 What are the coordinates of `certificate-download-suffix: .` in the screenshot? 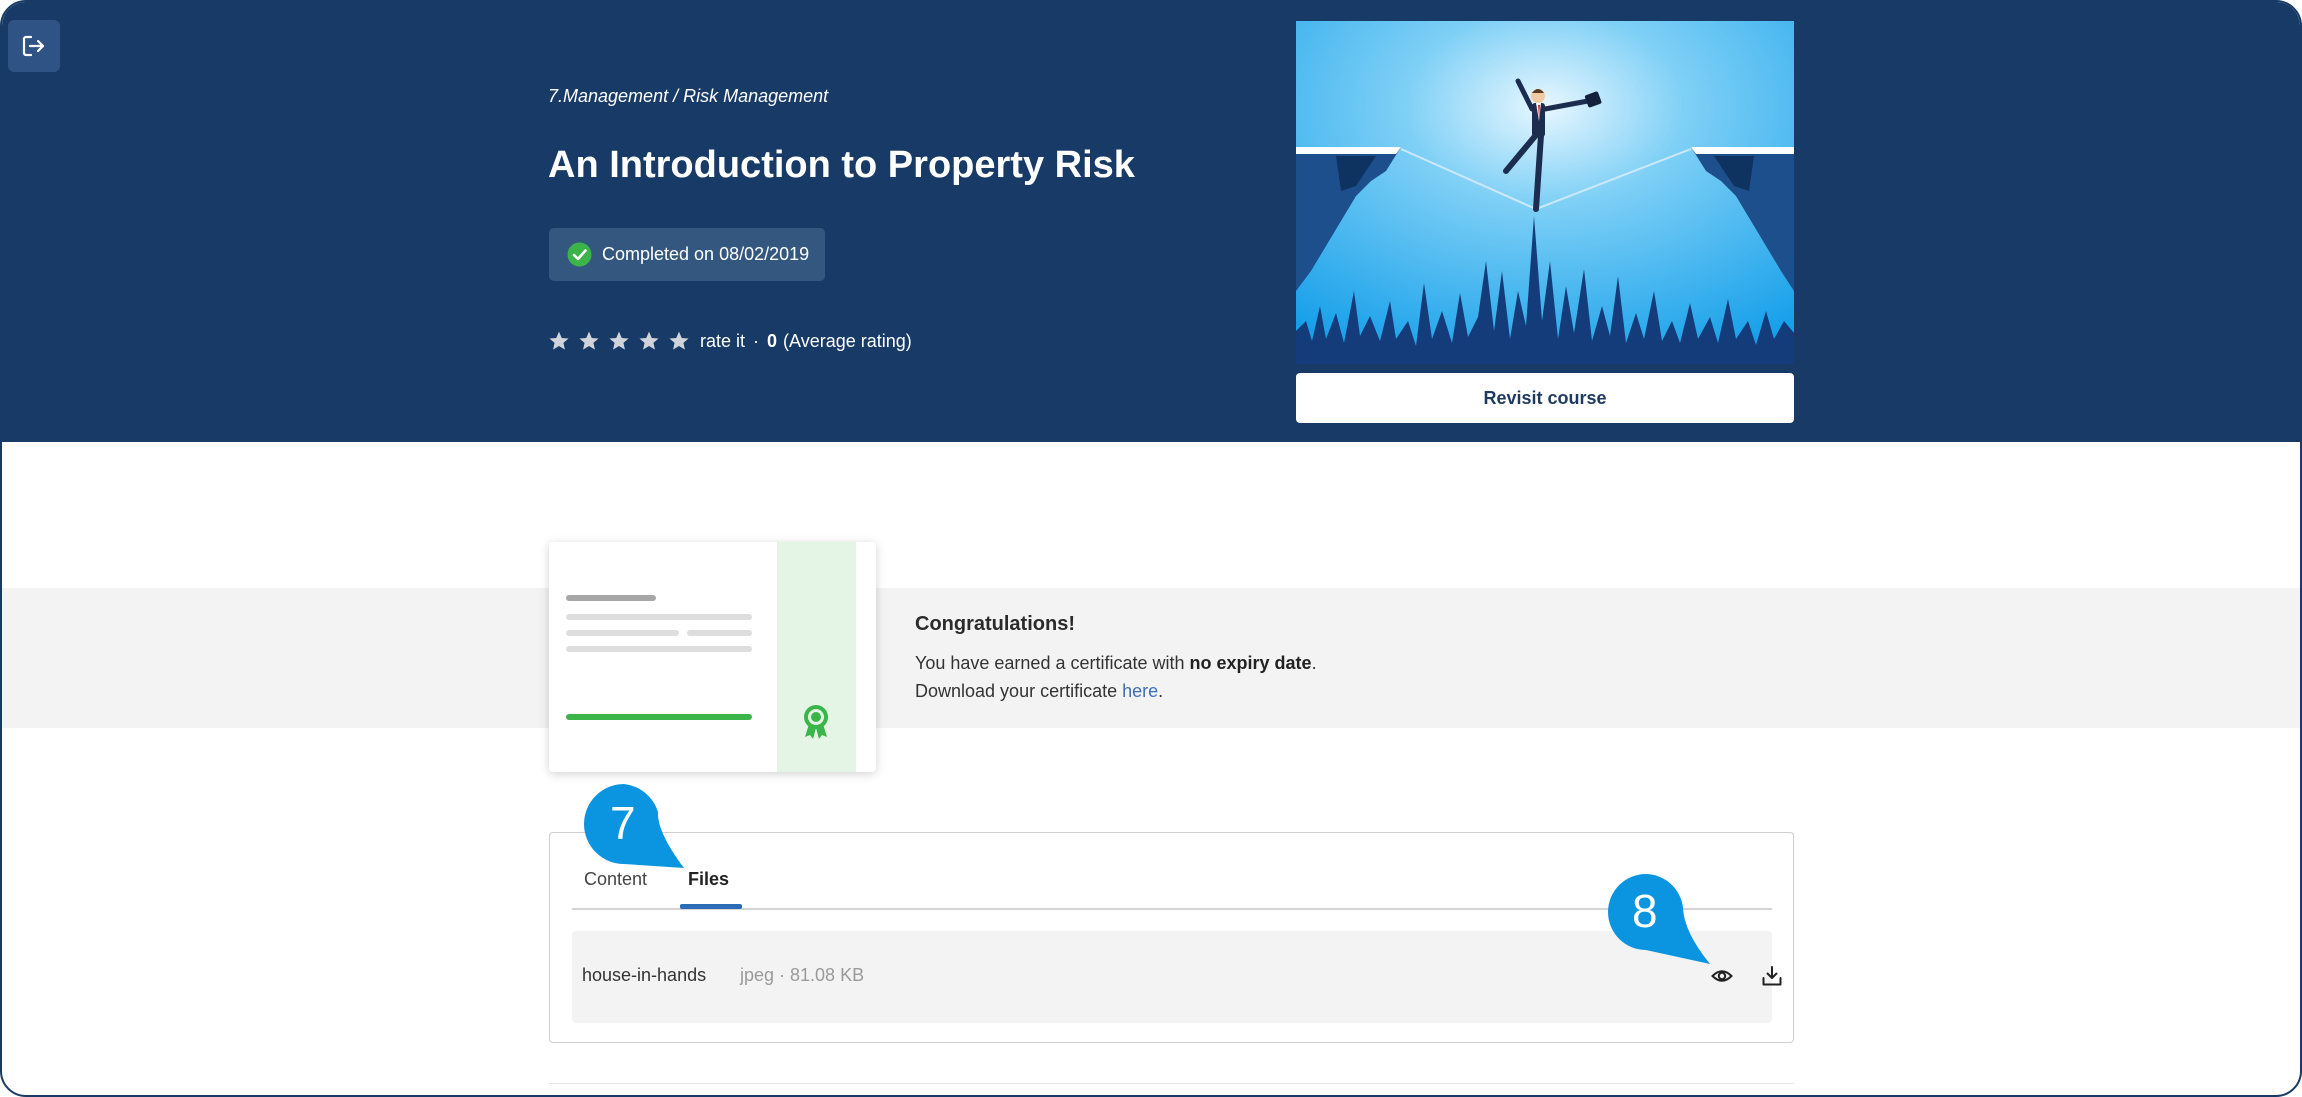 It's located at (1161, 691).